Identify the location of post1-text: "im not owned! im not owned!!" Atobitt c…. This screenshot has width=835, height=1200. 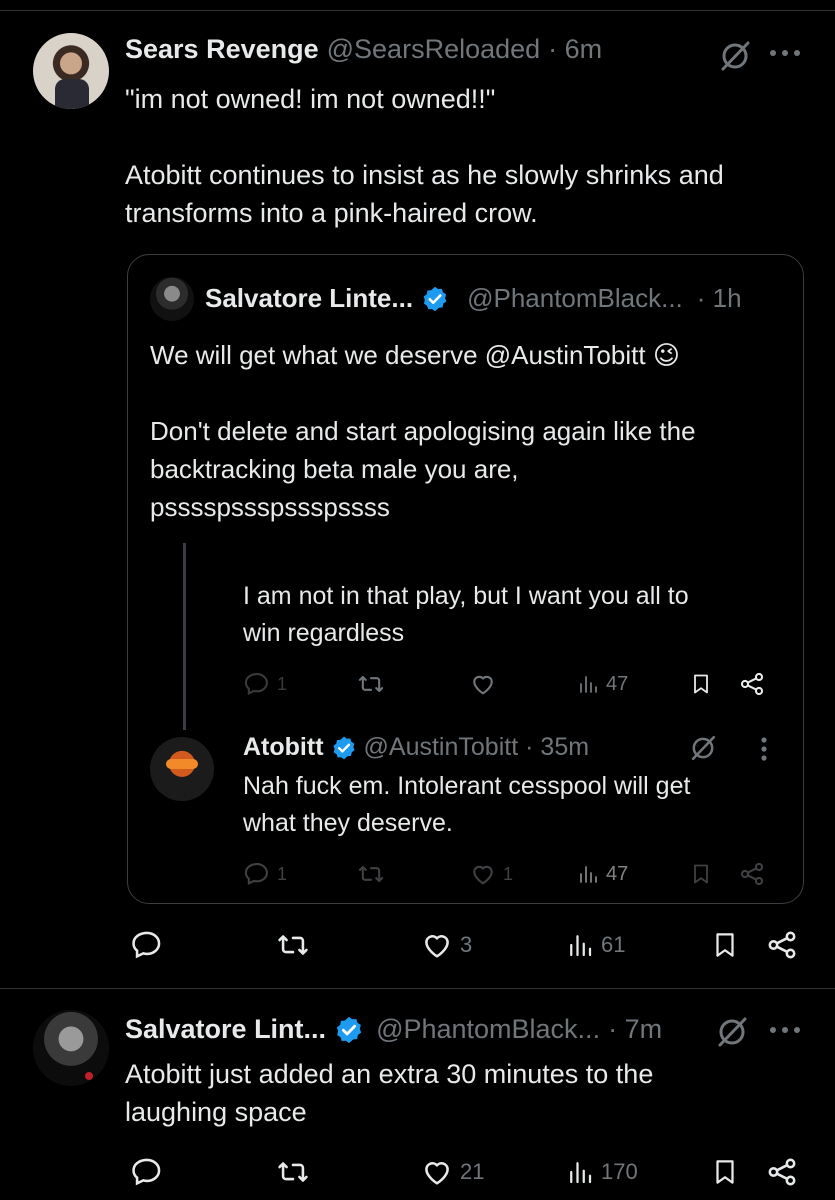
(424, 156).